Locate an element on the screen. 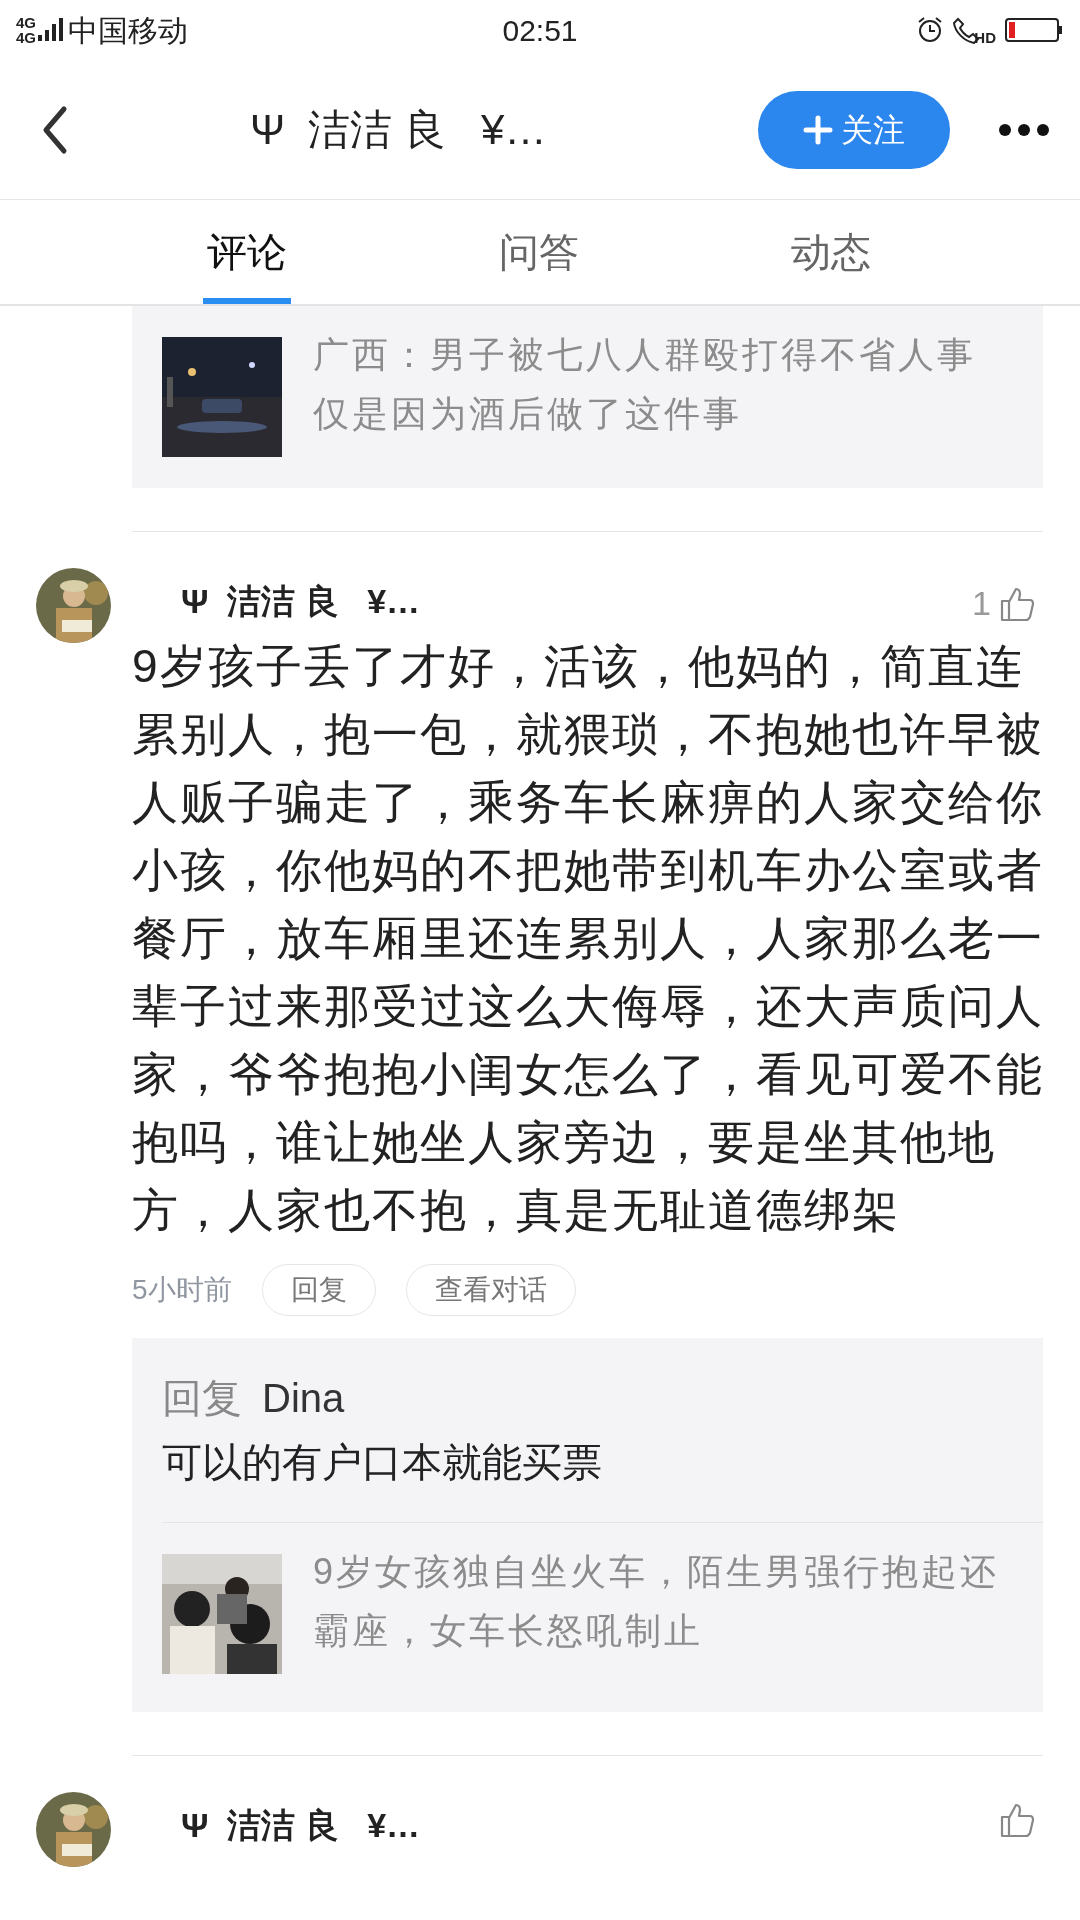  status-time: 02:51 is located at coordinates (540, 30).